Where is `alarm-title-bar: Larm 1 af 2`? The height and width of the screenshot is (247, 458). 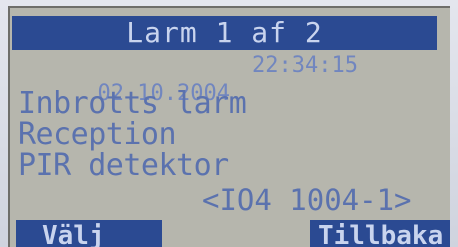
alarm-title-bar: Larm 1 af 2 is located at coordinates (224, 33).